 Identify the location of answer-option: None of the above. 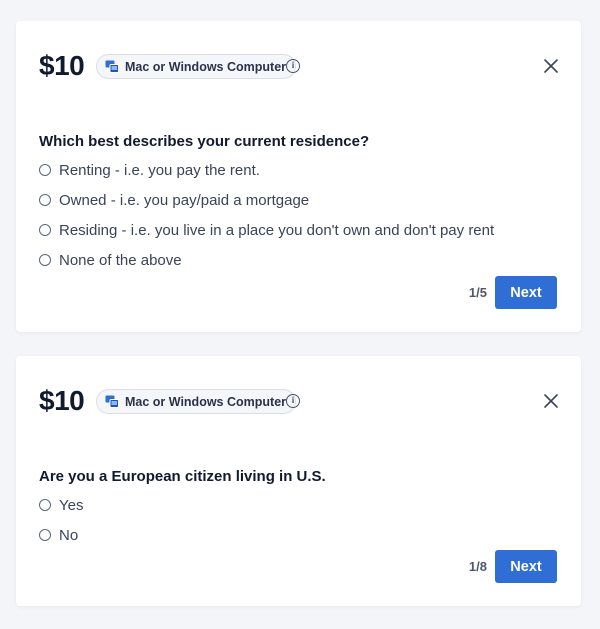
(266, 260).